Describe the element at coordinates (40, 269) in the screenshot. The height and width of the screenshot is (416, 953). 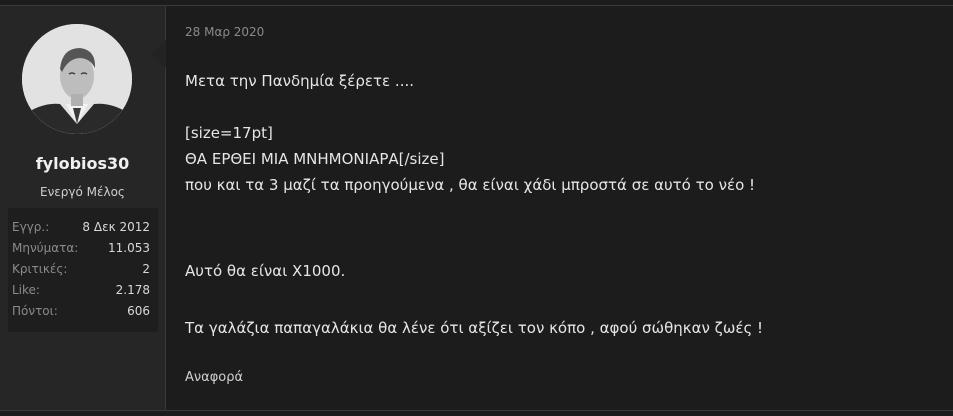
I see `stat-label: Κριτικές:` at that location.